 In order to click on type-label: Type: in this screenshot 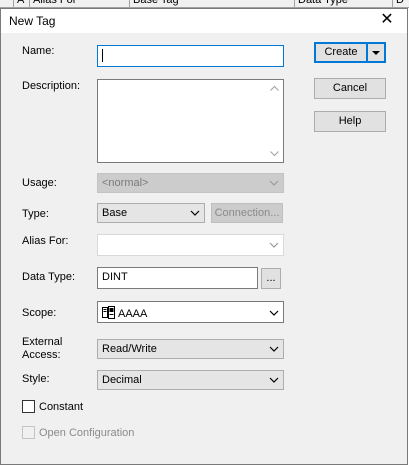, I will do `click(35, 214)`.